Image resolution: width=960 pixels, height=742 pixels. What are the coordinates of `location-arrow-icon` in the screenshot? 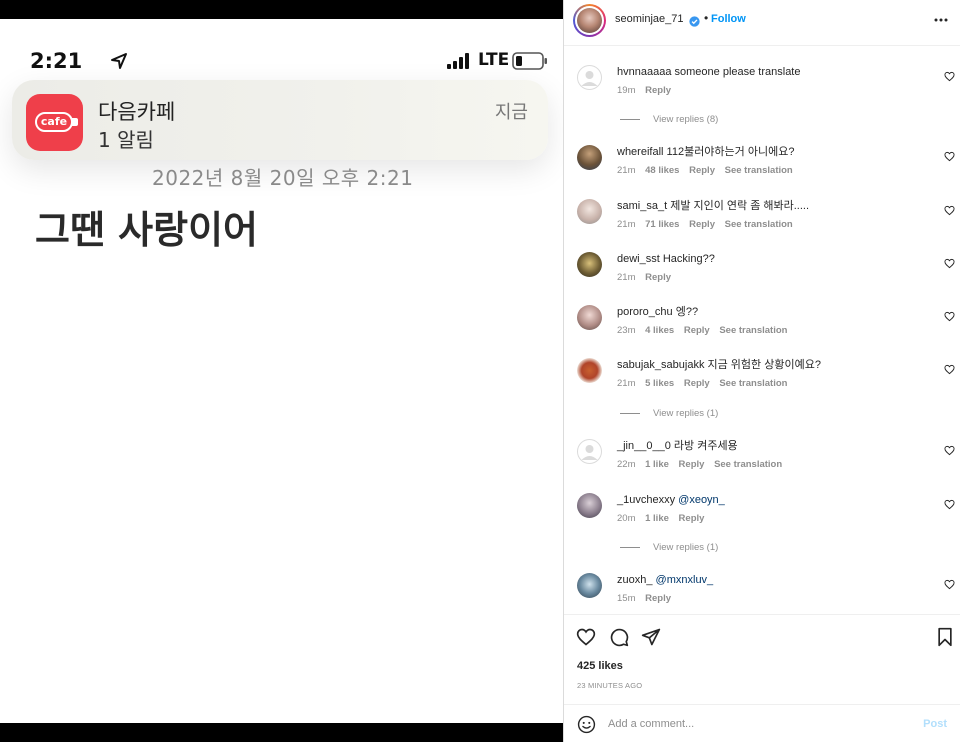 It's located at (119, 63).